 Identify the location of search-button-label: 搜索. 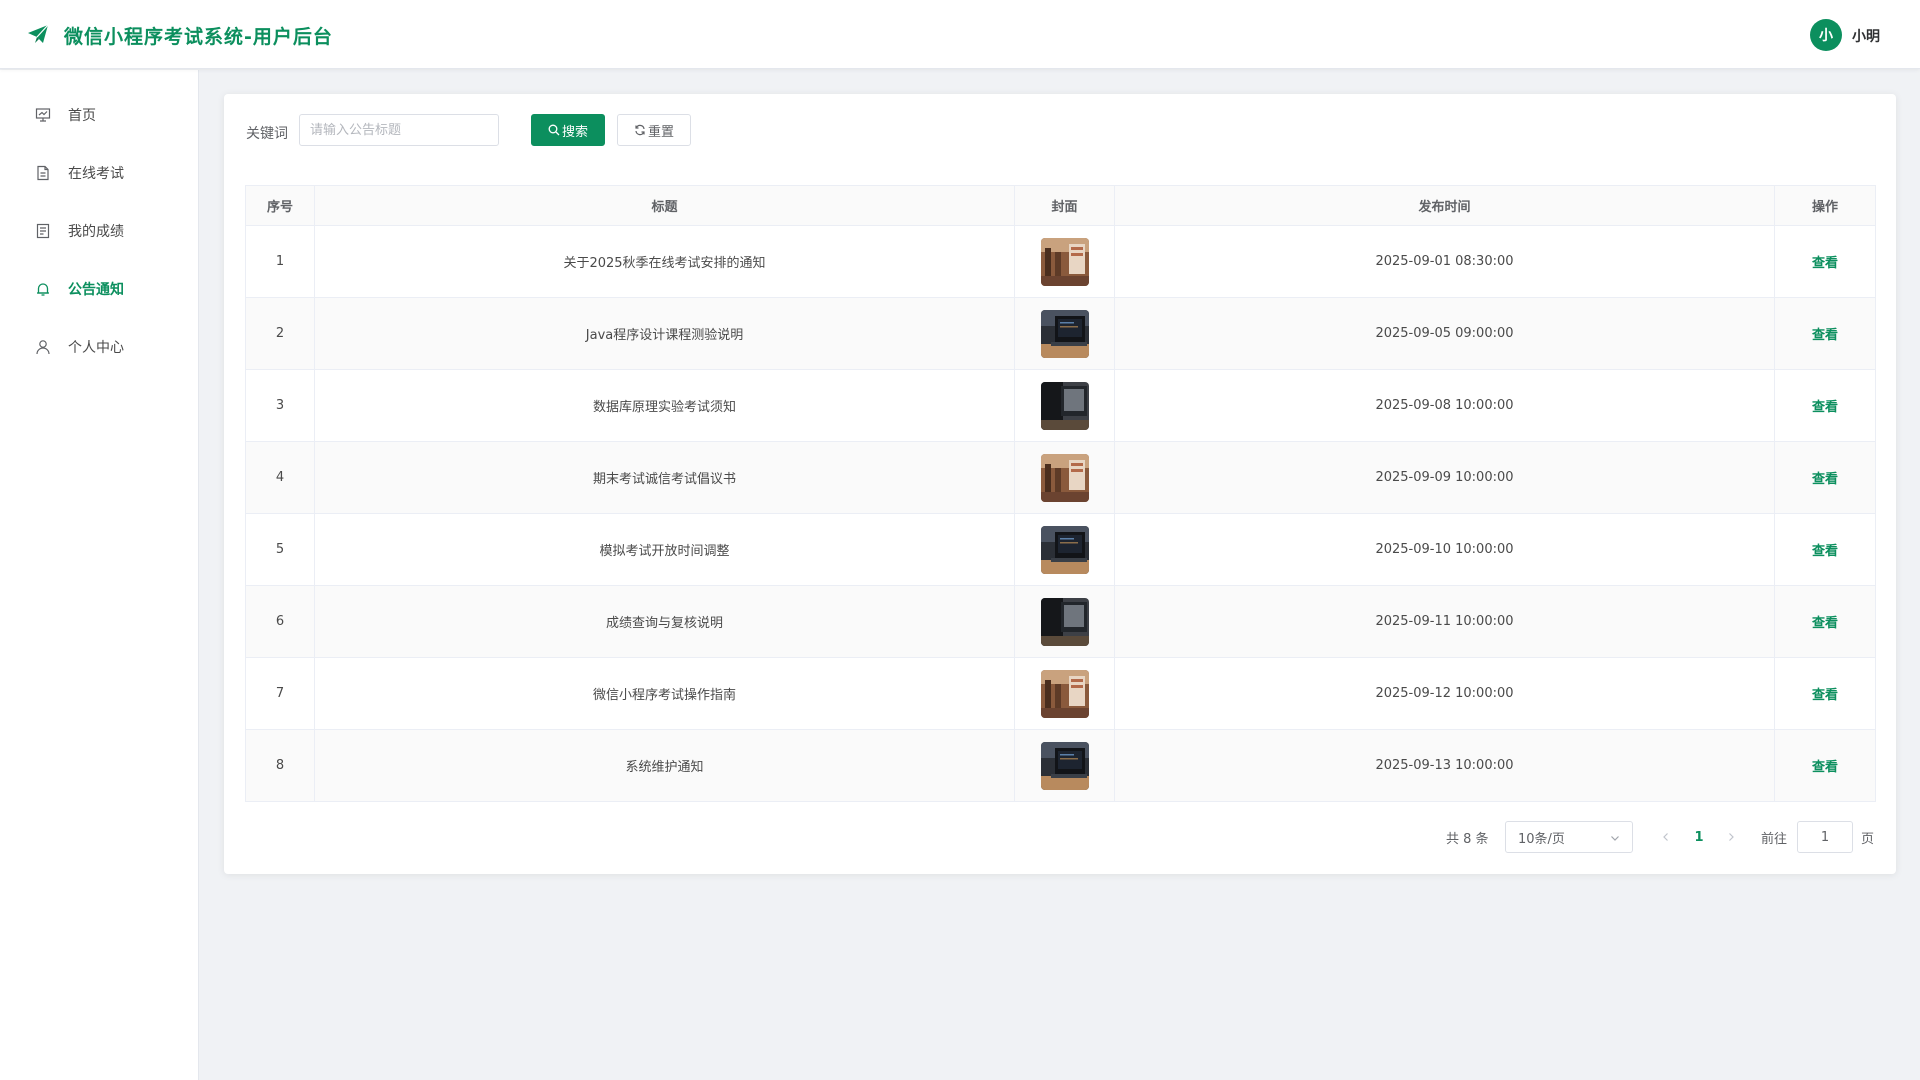
(574, 132).